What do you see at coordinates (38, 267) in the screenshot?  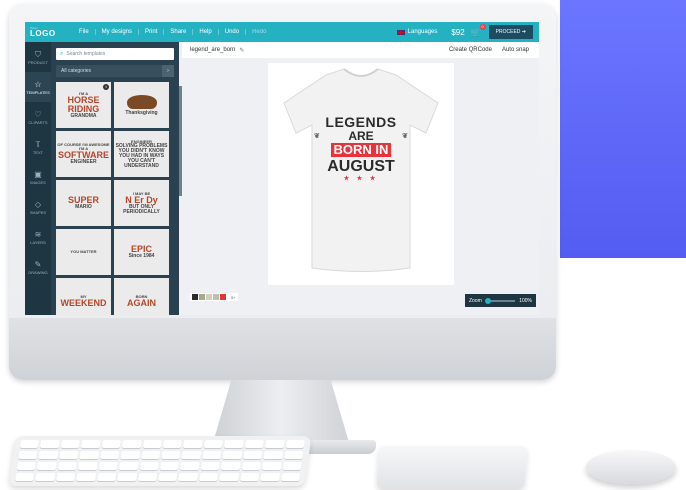 I see `sidebar-item-drawing: ✎ DRAWING` at bounding box center [38, 267].